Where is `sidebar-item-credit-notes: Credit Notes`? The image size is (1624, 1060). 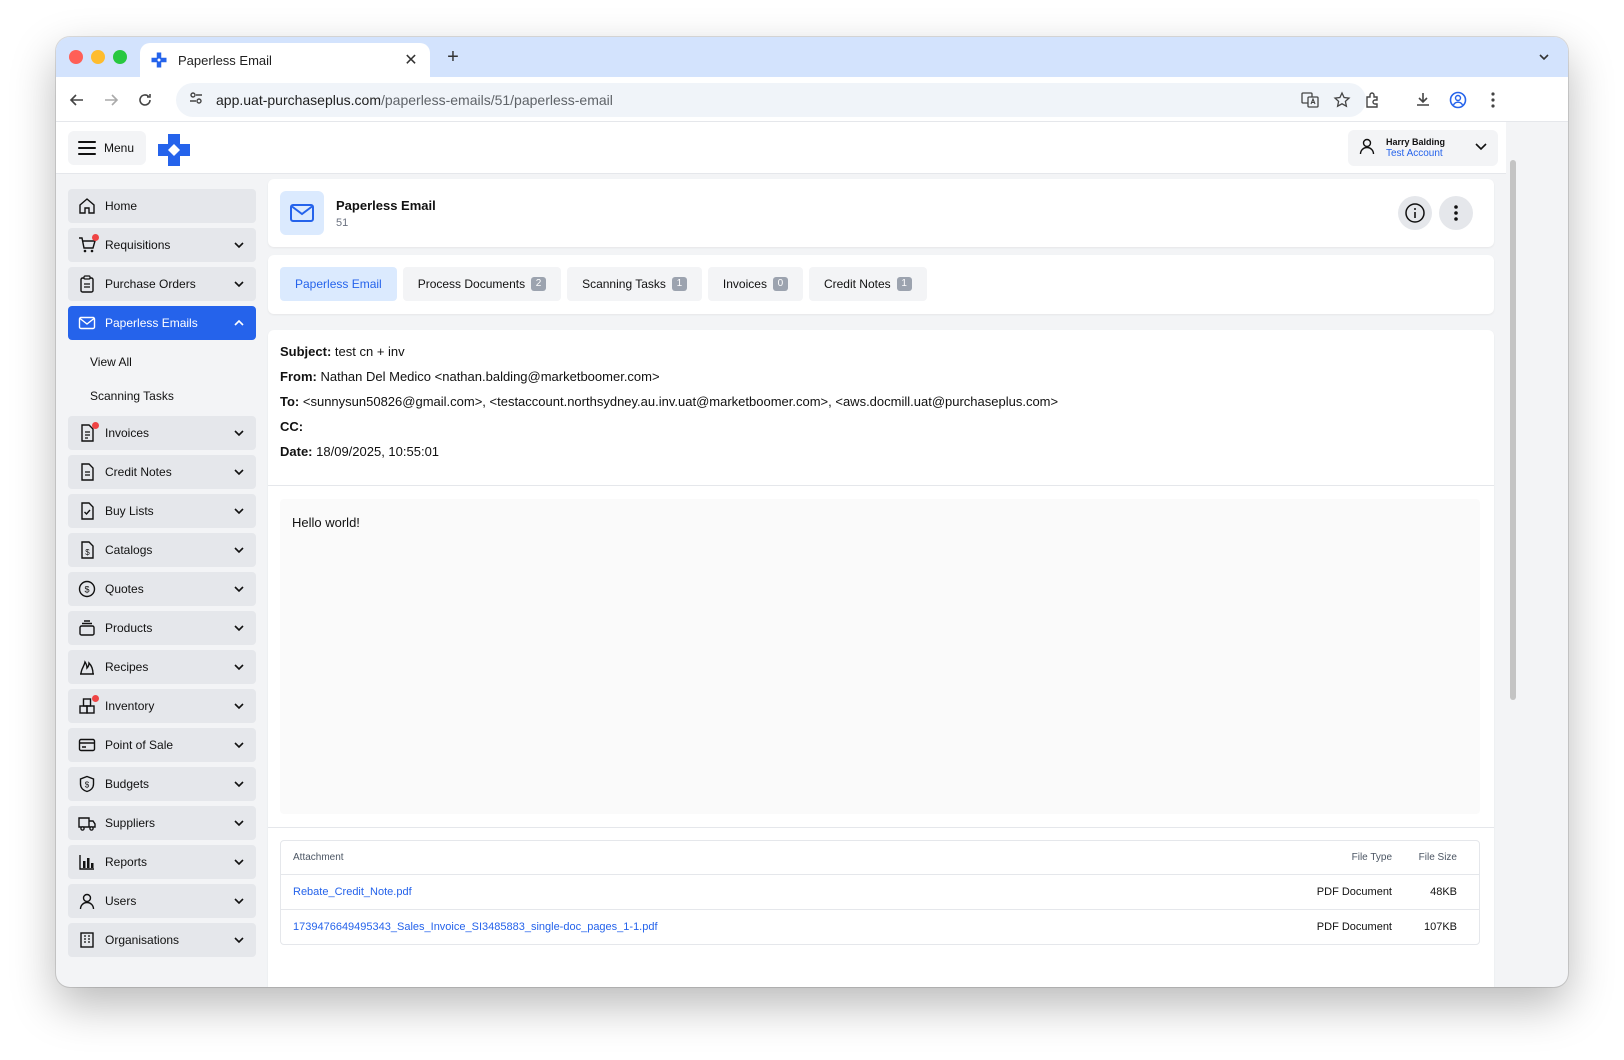 sidebar-item-credit-notes: Credit Notes is located at coordinates (162, 472).